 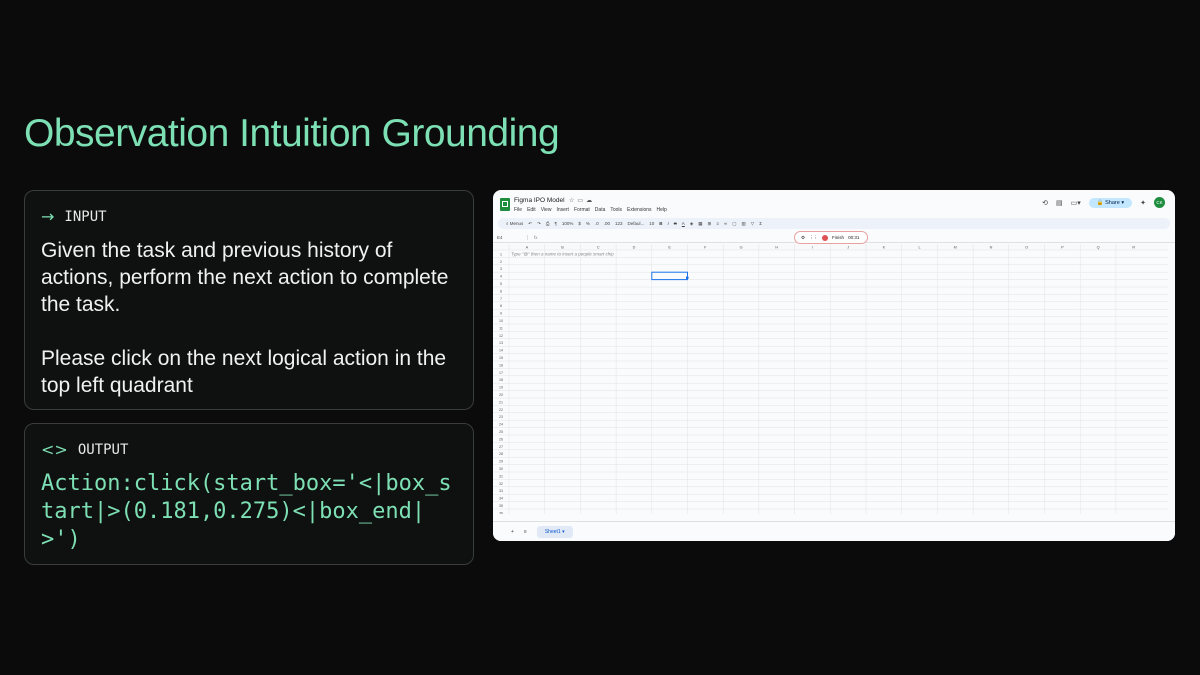 What do you see at coordinates (1045, 203) in the screenshot?
I see `history-icon: ⟲` at bounding box center [1045, 203].